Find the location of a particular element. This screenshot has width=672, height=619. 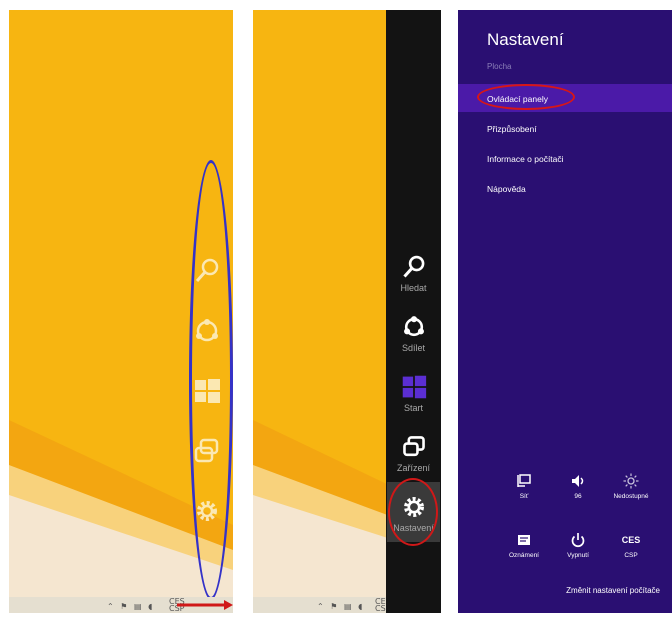

tile-network: Síť is located at coordinates (524, 486).